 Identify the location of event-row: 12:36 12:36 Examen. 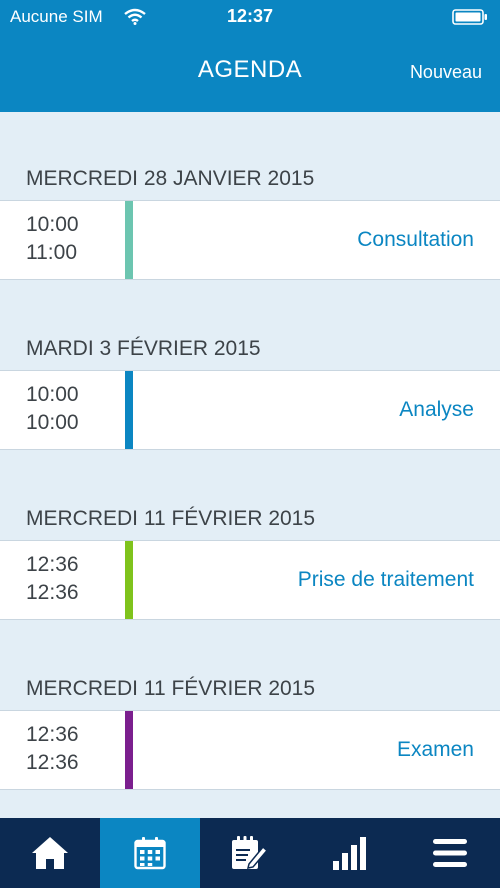
(250, 750).